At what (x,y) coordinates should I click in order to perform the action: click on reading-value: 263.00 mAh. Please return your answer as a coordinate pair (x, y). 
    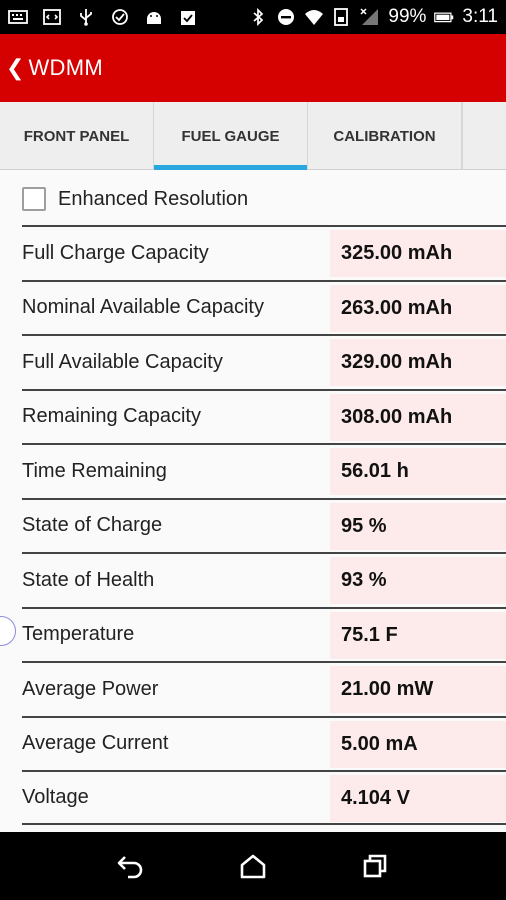
    Looking at the image, I should click on (418, 308).